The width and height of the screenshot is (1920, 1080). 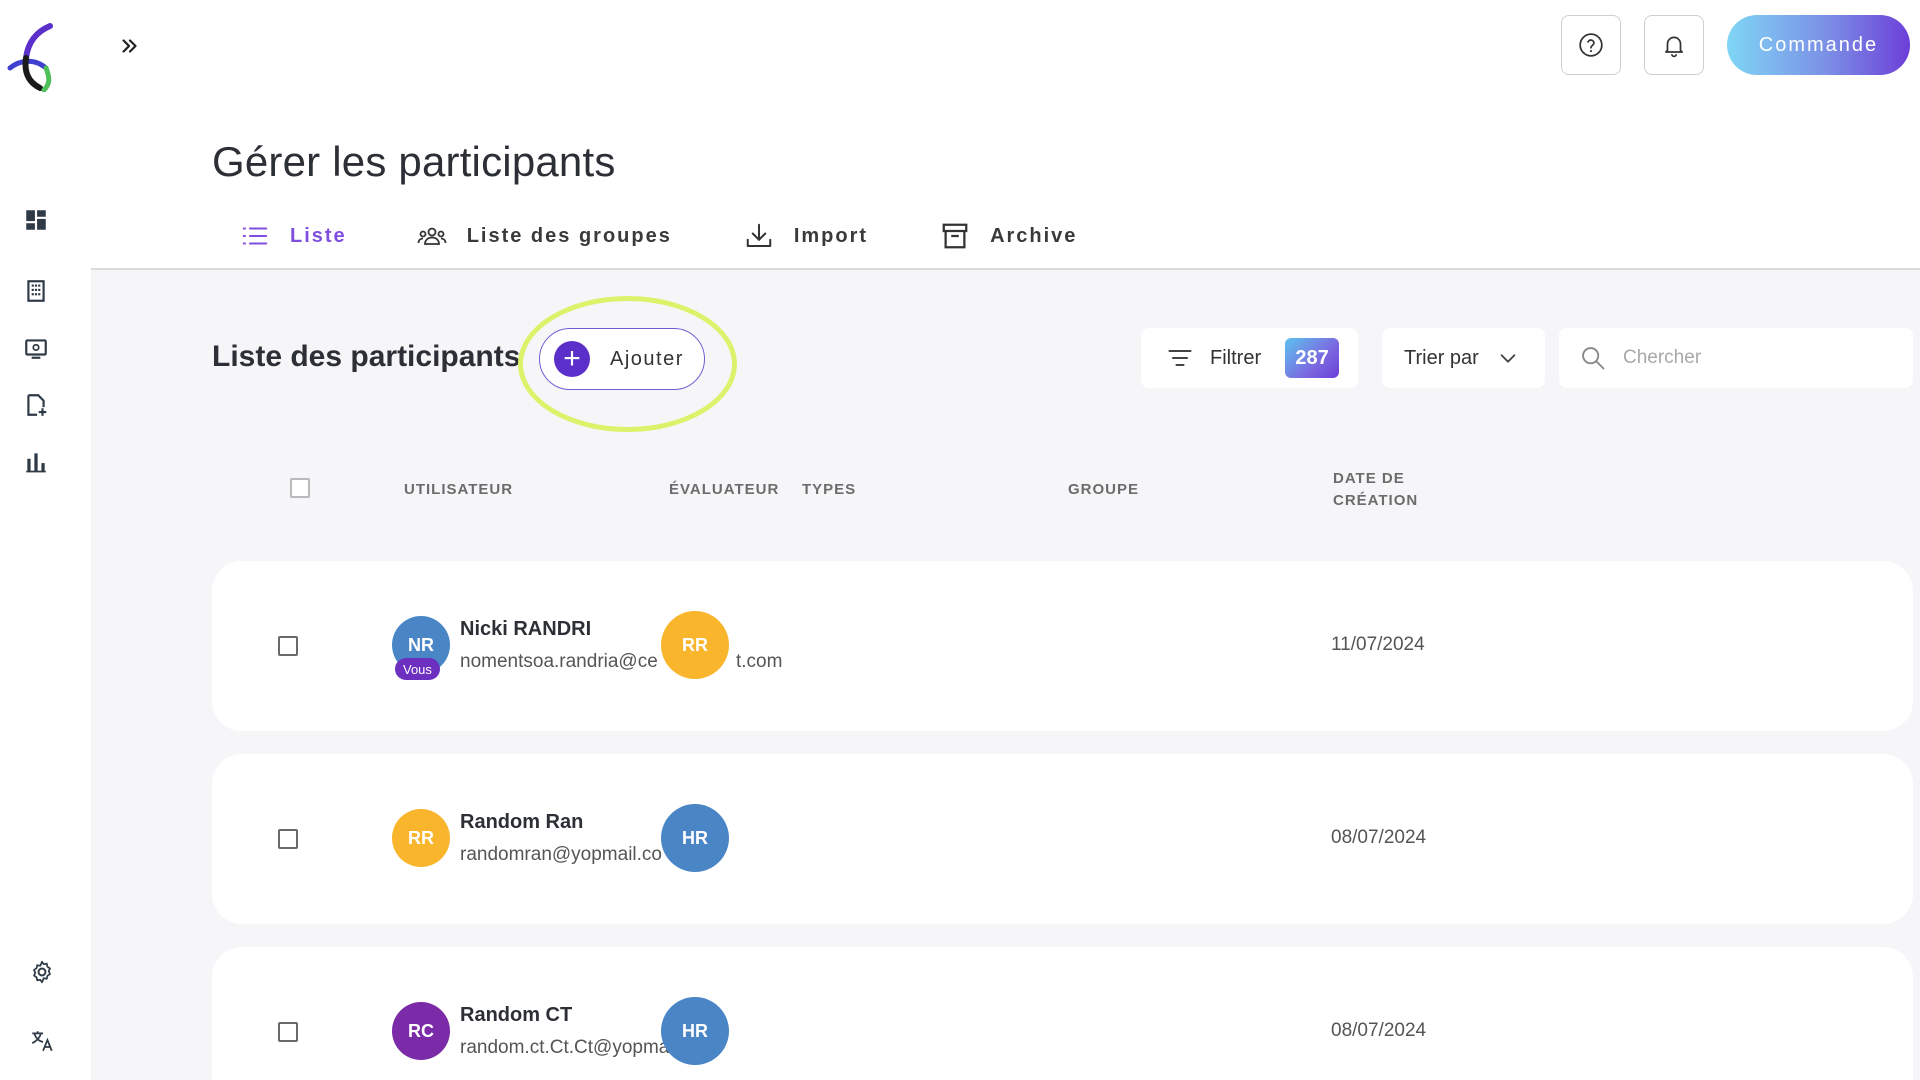 I want to click on tab-import: Import, so click(x=806, y=236).